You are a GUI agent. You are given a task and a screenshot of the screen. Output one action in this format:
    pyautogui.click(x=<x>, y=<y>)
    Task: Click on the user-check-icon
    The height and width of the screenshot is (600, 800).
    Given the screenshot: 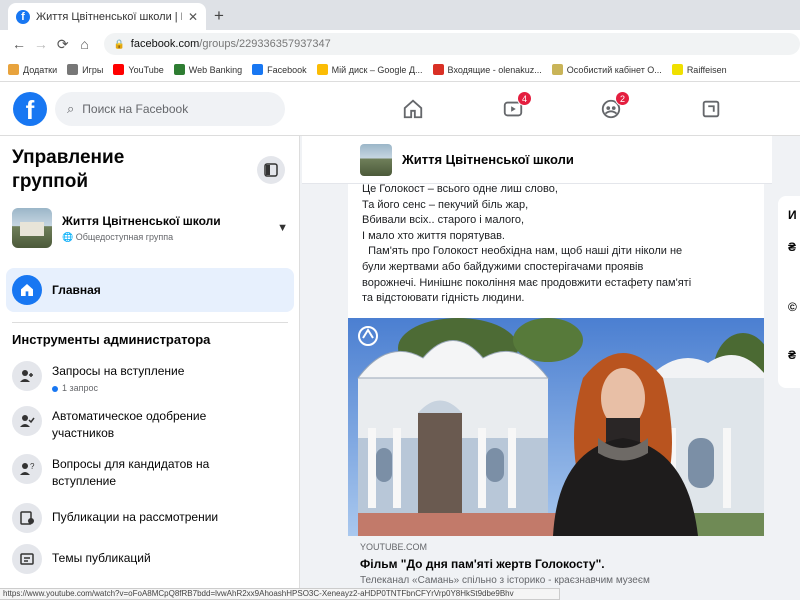 What is the action you would take?
    pyautogui.click(x=27, y=421)
    